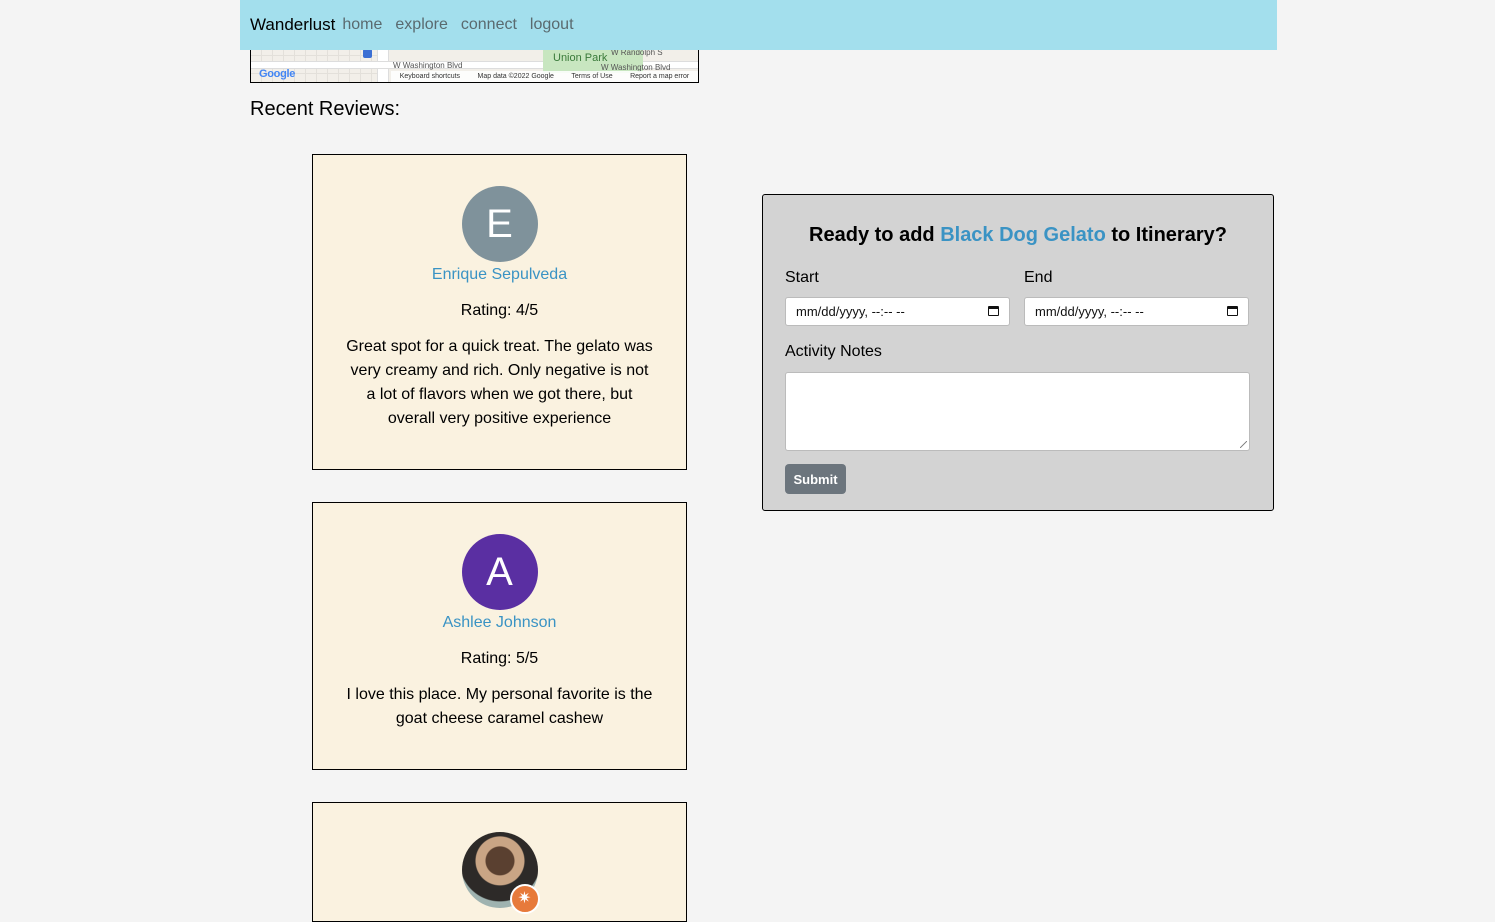 The width and height of the screenshot is (1495, 922). I want to click on review-rating: Rating: 4/5, so click(499, 310).